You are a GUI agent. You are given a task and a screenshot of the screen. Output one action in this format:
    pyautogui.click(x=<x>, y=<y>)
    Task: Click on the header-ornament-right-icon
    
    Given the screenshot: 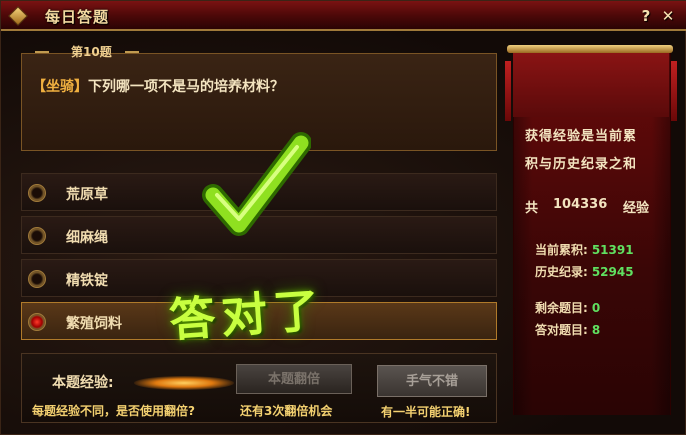 What is the action you would take?
    pyautogui.click(x=132, y=52)
    